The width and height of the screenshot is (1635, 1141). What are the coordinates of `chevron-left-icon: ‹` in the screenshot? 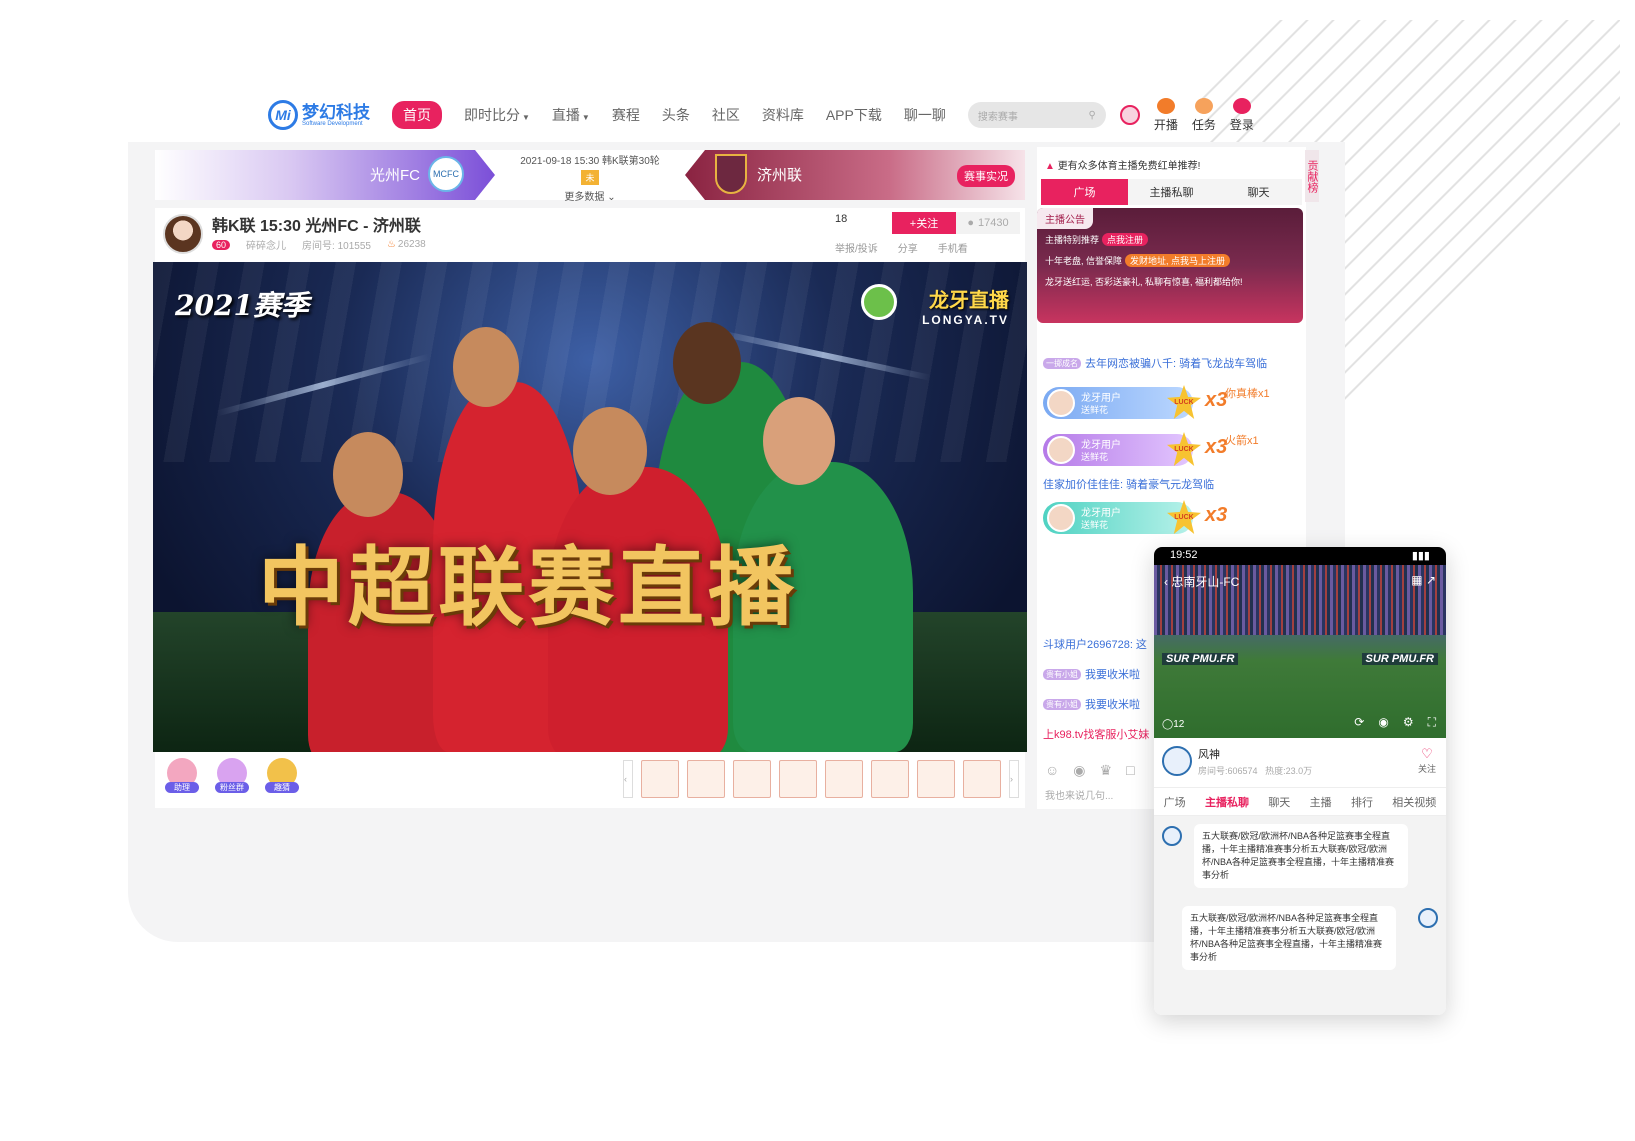 It's located at (628, 779).